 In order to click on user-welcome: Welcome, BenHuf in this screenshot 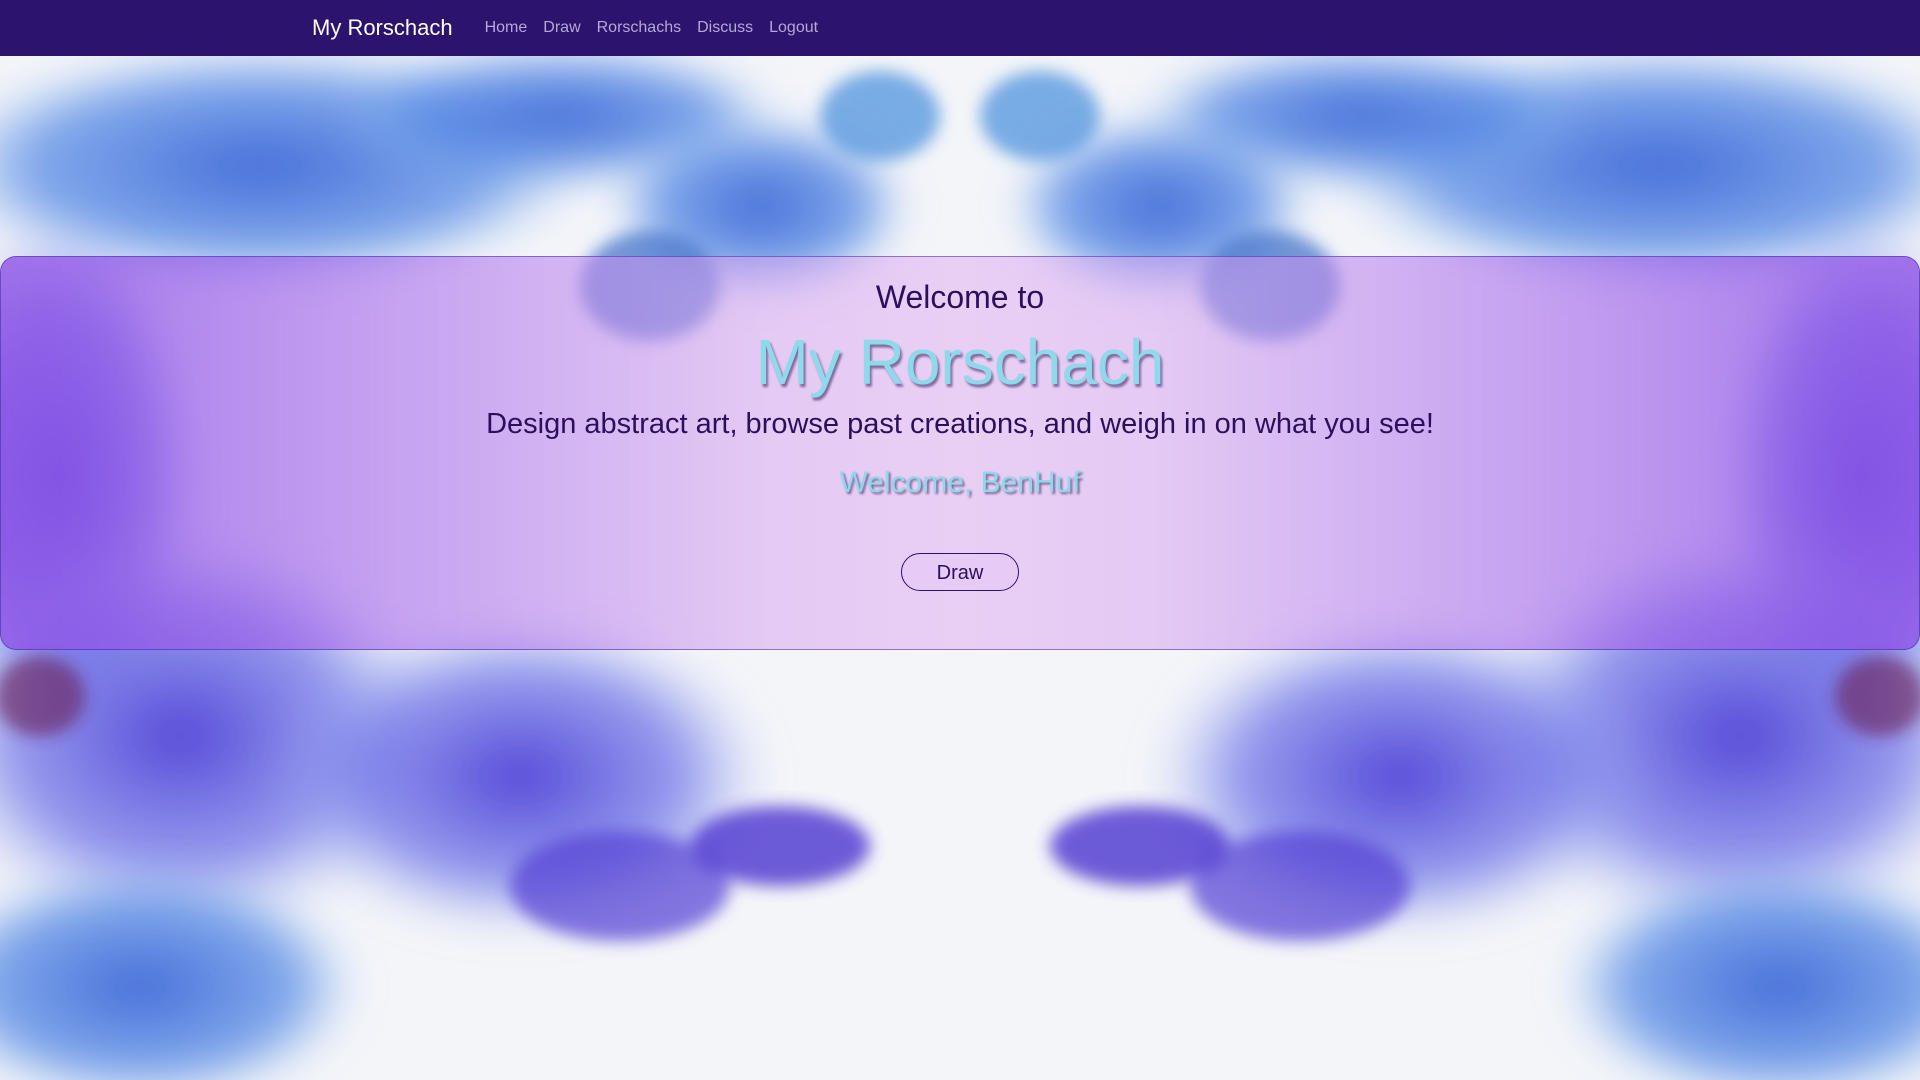, I will do `click(960, 482)`.